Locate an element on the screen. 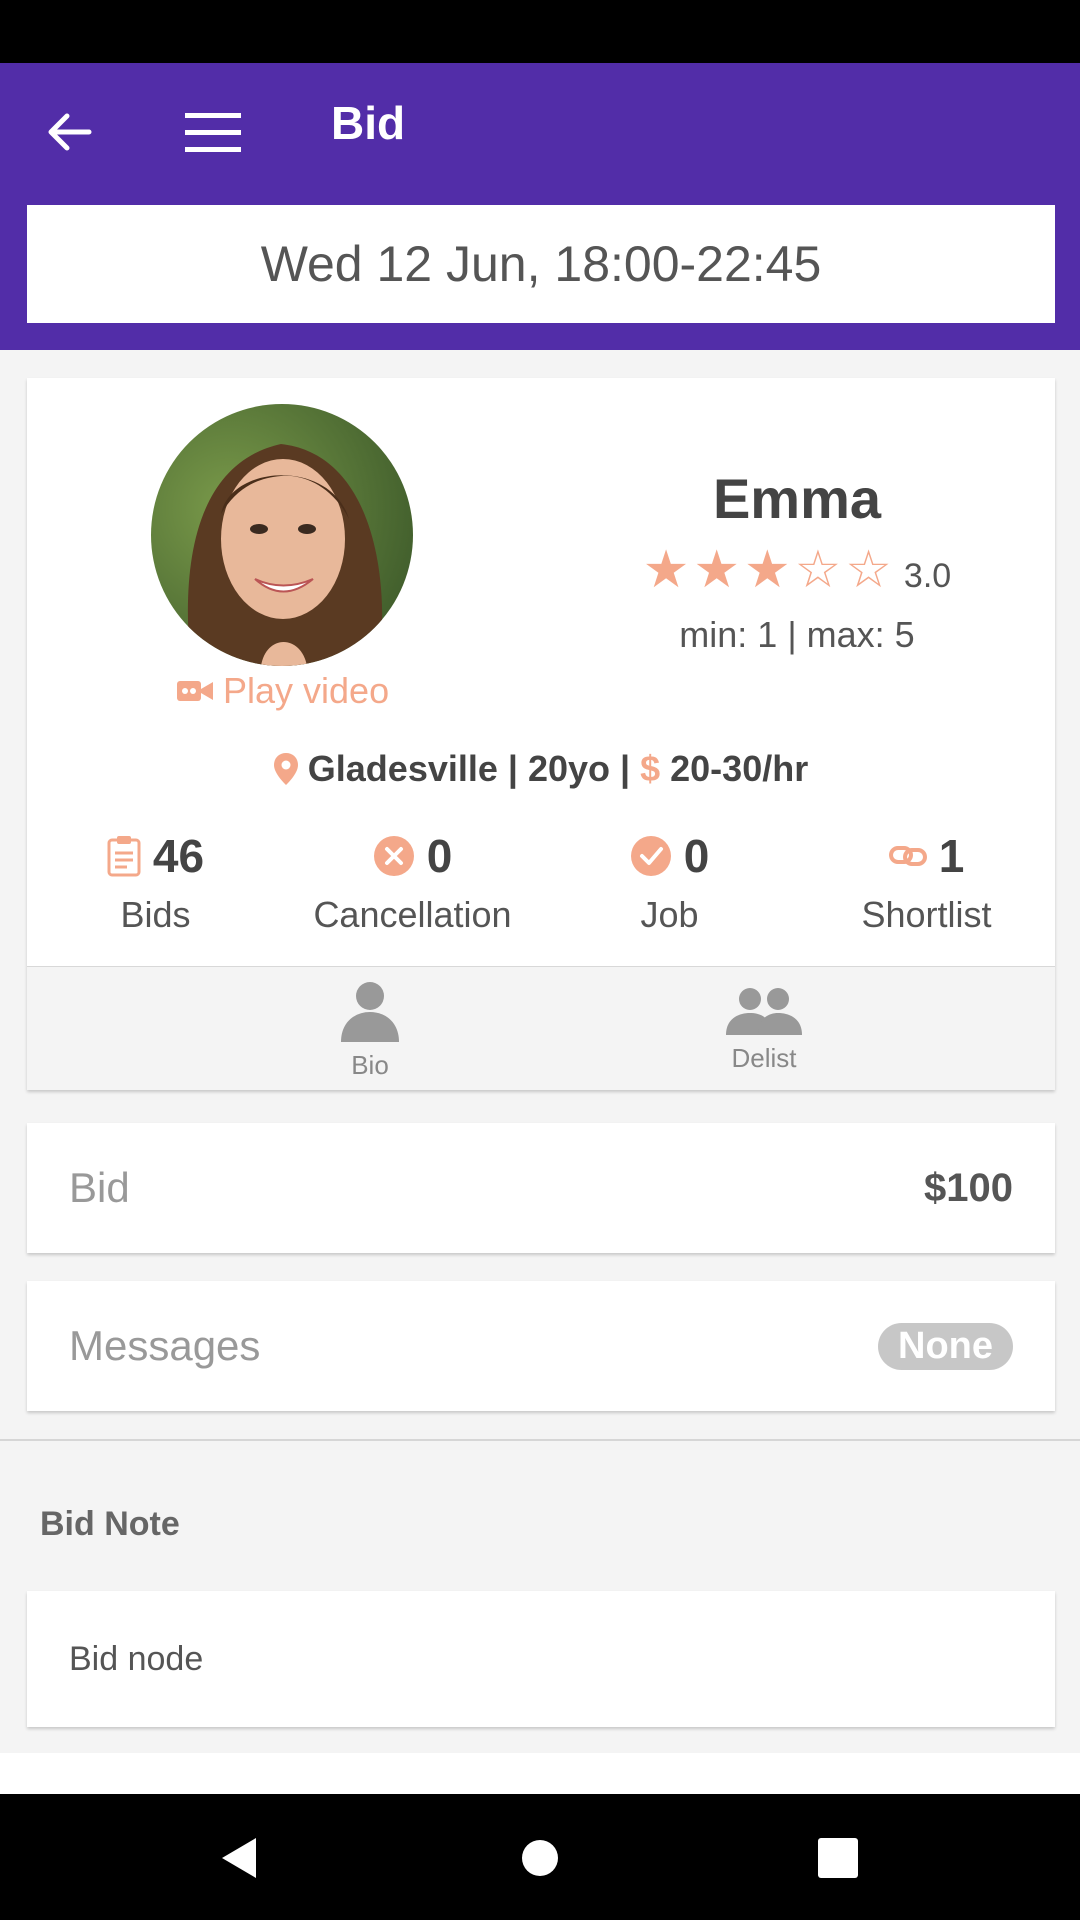  stat-shortlist: 1 Shortlist is located at coordinates (926, 881).